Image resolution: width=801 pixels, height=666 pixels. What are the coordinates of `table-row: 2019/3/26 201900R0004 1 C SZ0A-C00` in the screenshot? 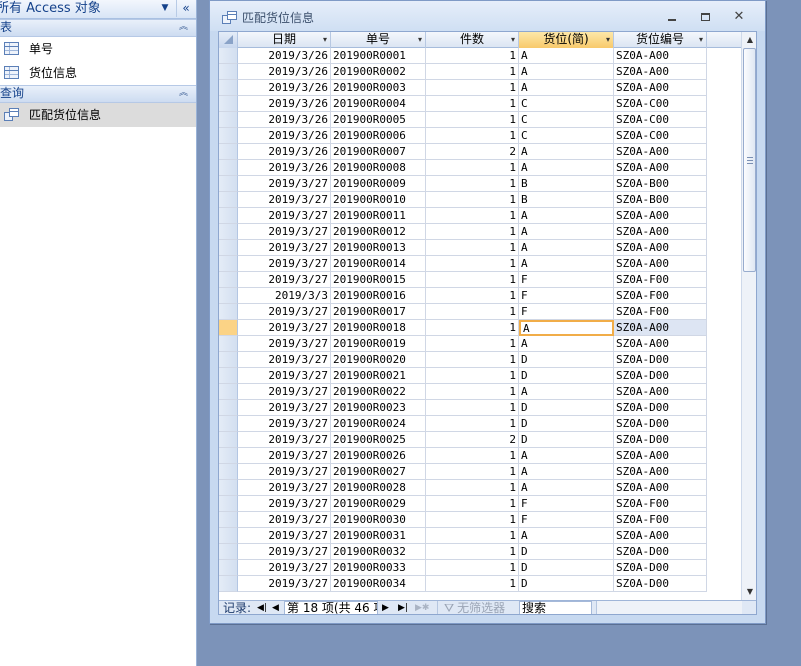 It's located at (480, 104).